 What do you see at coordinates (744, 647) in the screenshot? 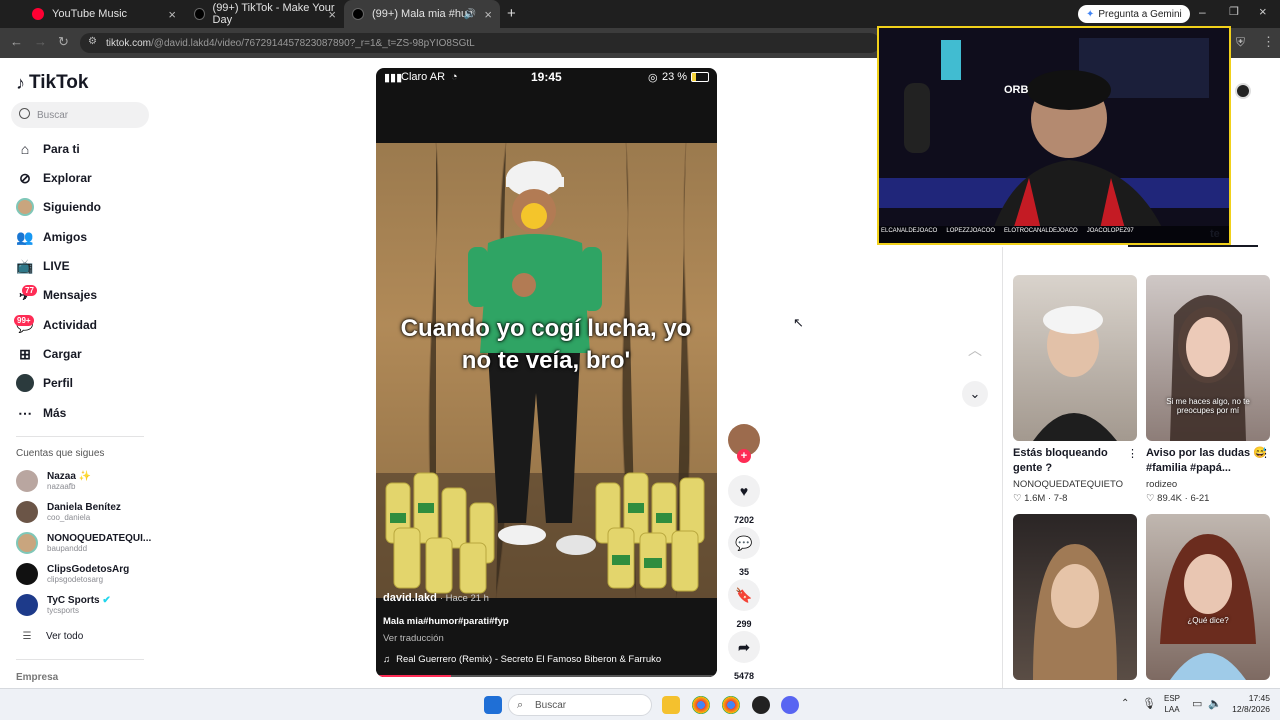
I see `share-icon: ➦` at bounding box center [744, 647].